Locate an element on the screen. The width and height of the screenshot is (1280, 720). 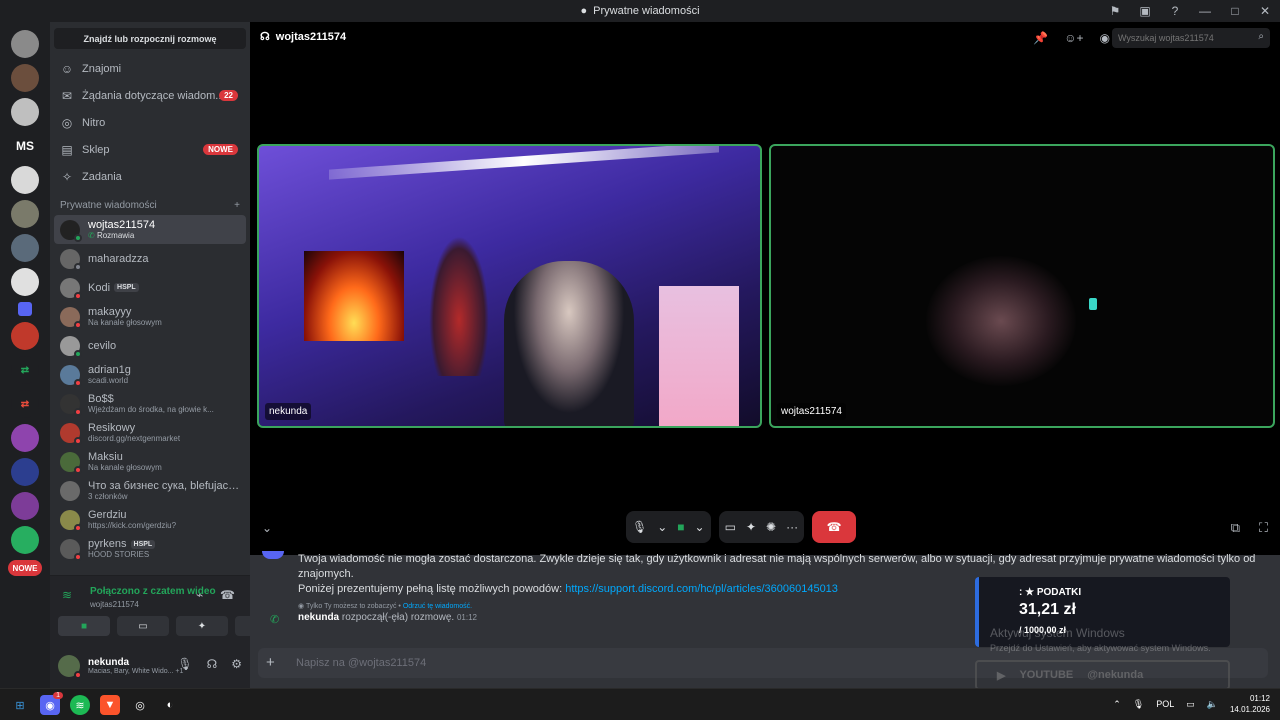
add-dm-icon: + is located at coordinates (237, 205).